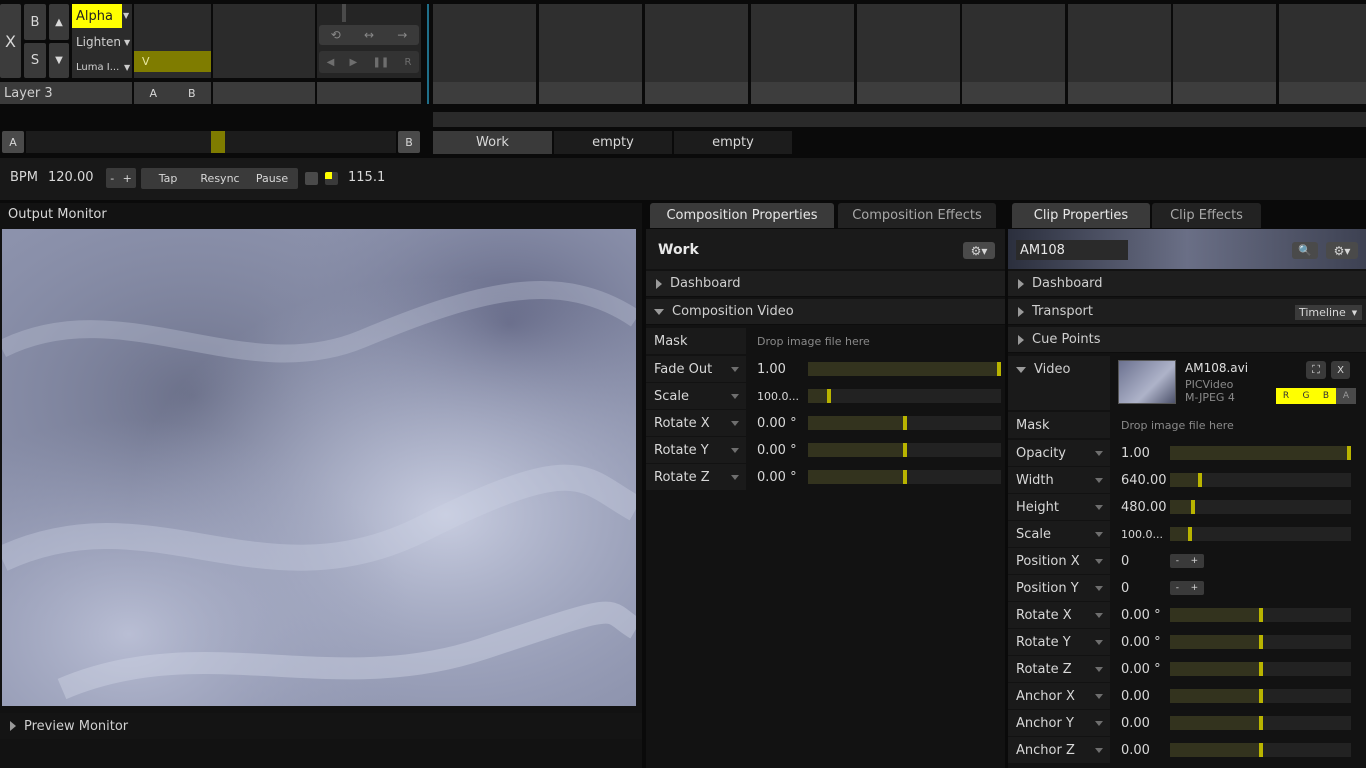 Image resolution: width=1366 pixels, height=768 pixels. What do you see at coordinates (59, 22) in the screenshot?
I see `layer-move-up-button: ▲` at bounding box center [59, 22].